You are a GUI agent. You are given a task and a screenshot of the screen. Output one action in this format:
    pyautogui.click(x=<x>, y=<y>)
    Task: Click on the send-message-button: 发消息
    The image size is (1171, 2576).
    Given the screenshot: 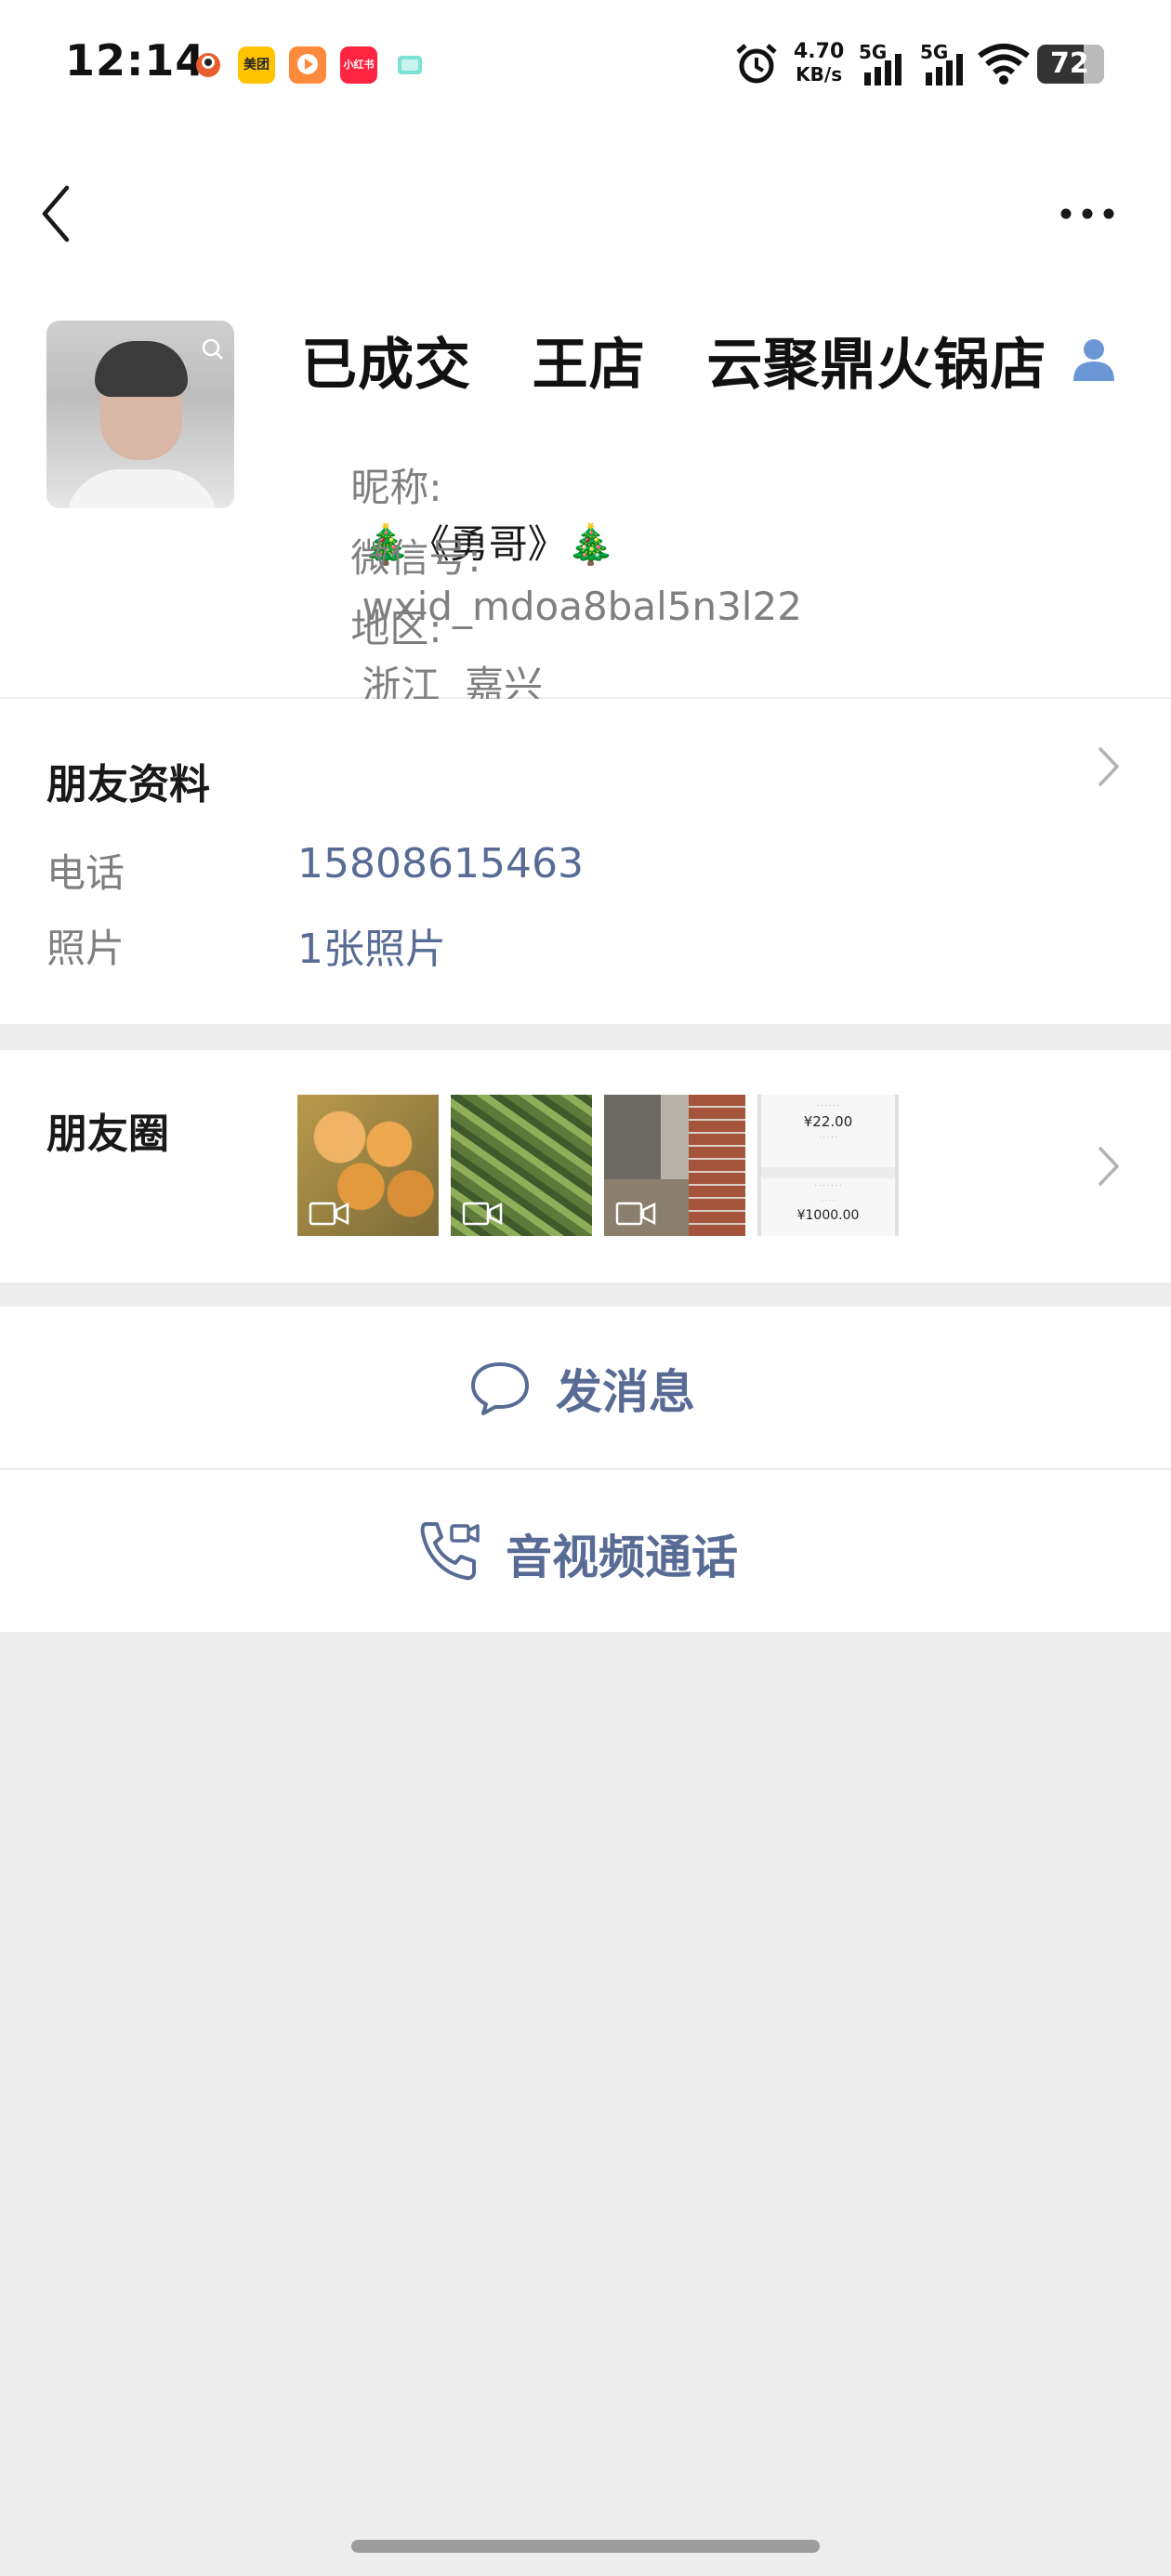 What is the action you would take?
    pyautogui.click(x=586, y=1387)
    